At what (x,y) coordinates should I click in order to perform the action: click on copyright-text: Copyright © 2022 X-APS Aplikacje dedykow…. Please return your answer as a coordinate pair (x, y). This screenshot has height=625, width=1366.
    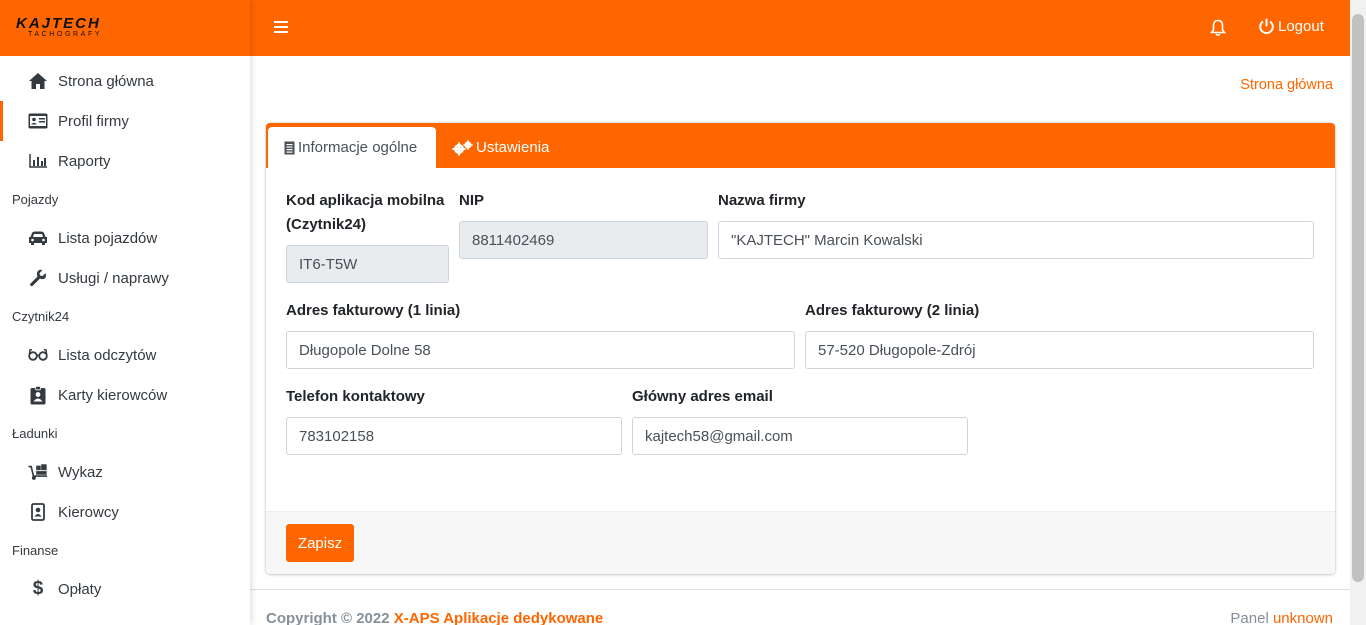
    Looking at the image, I should click on (434, 617).